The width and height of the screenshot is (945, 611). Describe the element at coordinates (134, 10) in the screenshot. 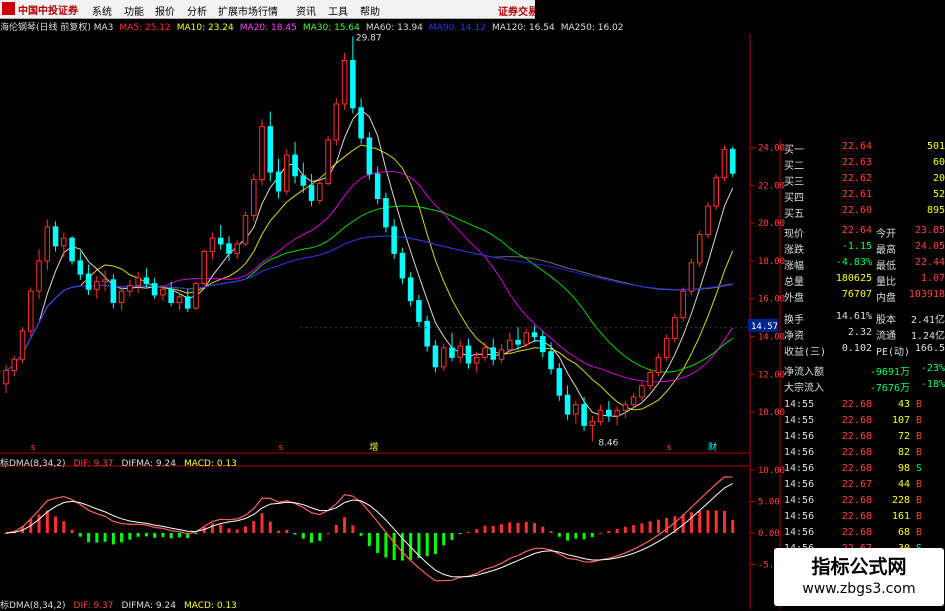

I see `menu-function: 功能` at that location.